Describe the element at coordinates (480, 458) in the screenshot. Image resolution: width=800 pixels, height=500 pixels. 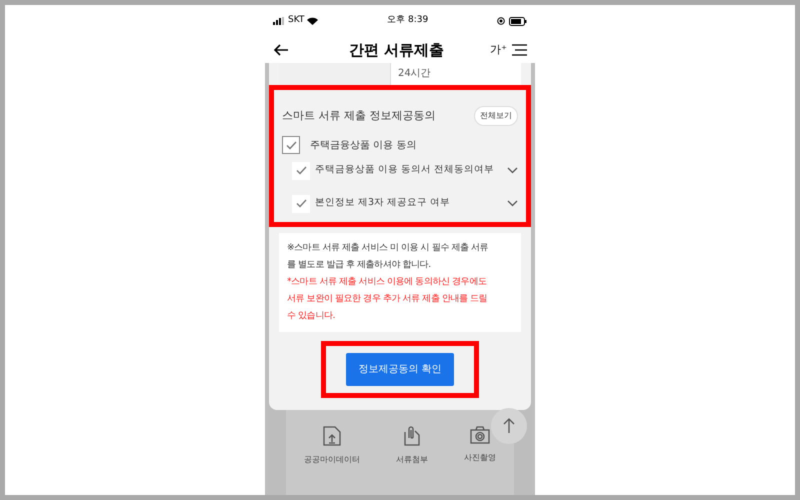
I see `method-label: 사진촬영` at that location.